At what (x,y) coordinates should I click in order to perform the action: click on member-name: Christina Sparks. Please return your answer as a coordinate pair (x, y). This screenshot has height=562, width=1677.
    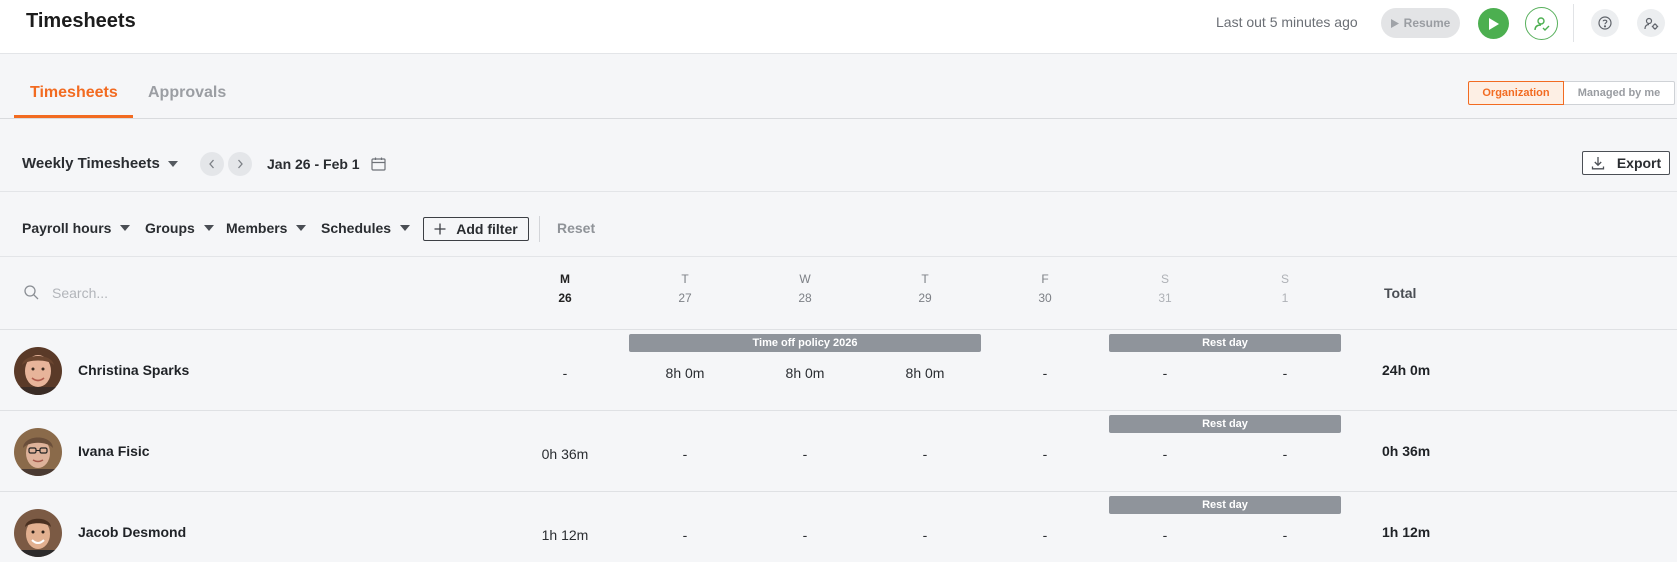
    Looking at the image, I should click on (133, 370).